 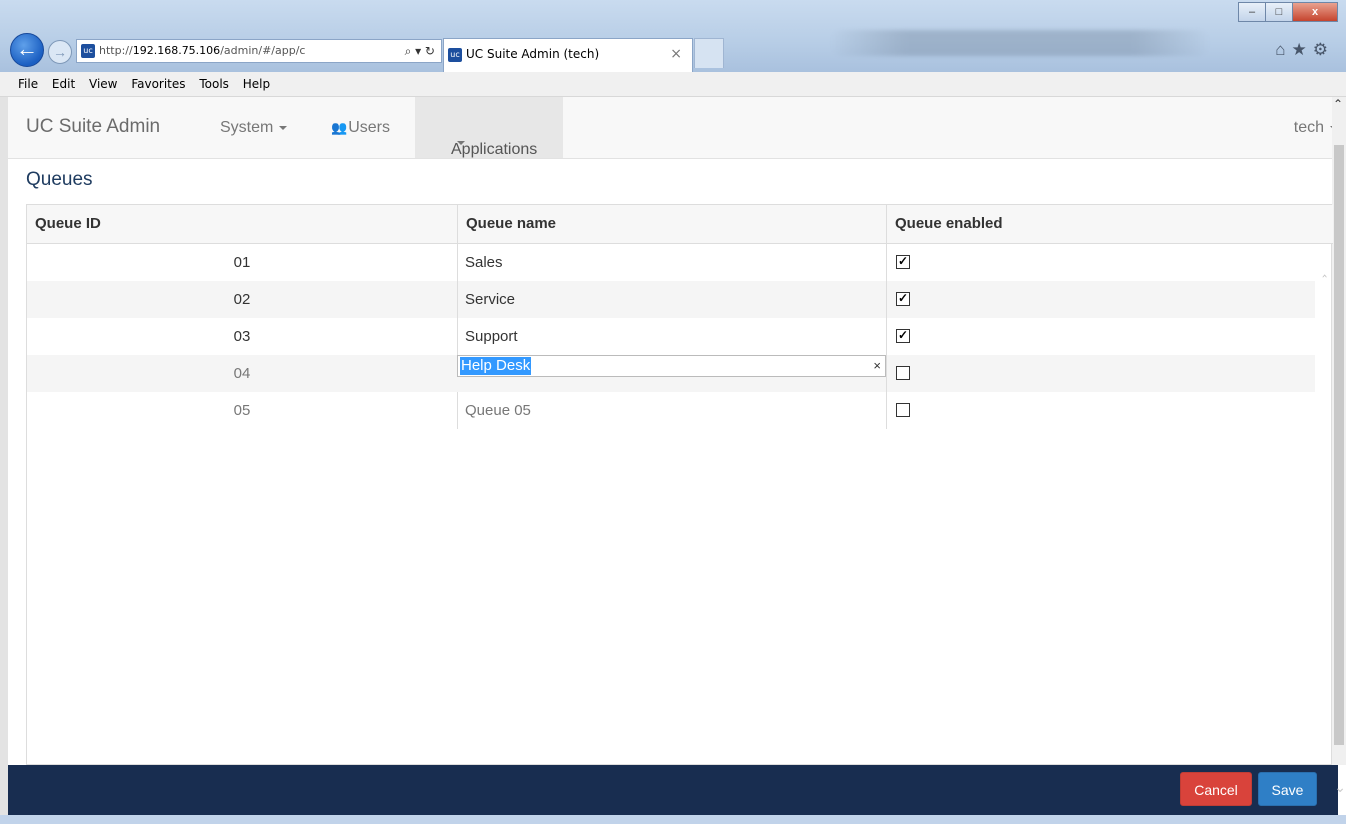 I want to click on column-header-queue-id: Queue ID, so click(x=242, y=224).